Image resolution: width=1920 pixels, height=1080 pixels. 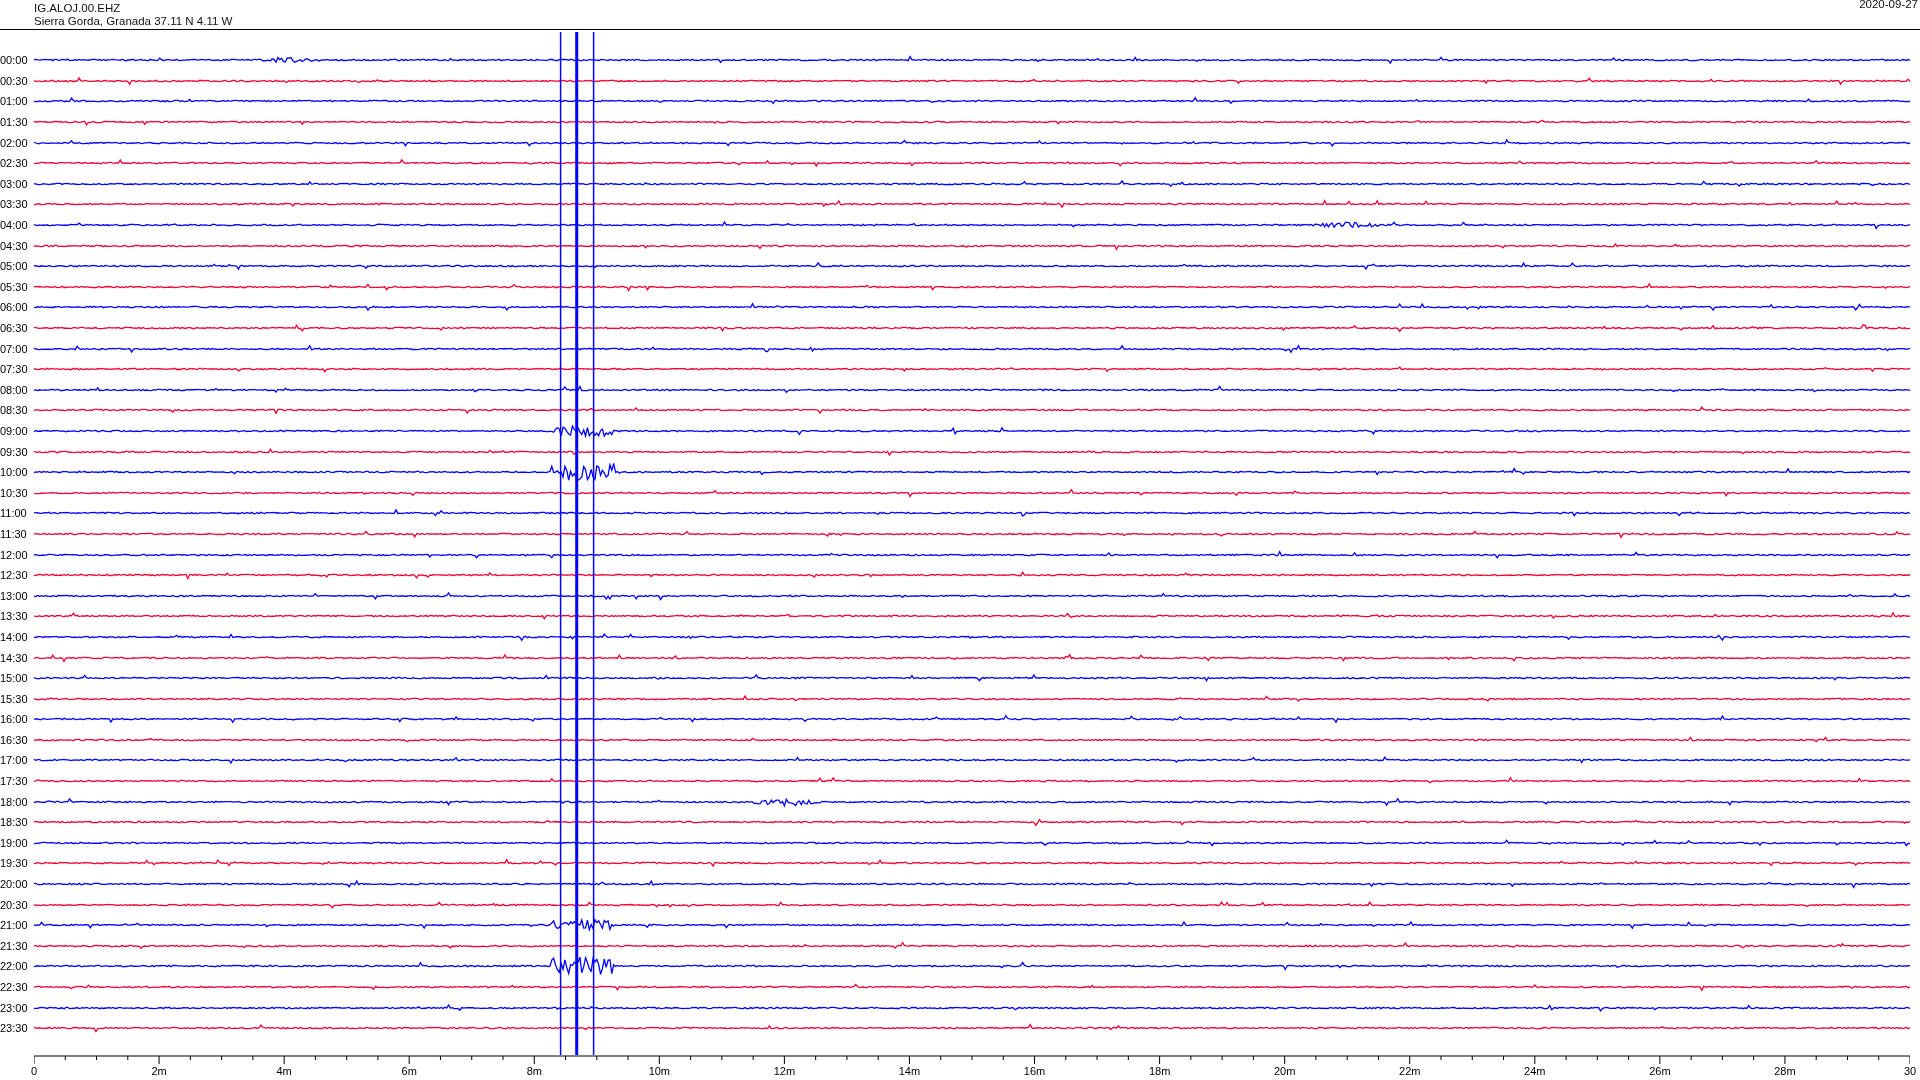 I want to click on hour-label: 11:30, so click(x=14, y=533).